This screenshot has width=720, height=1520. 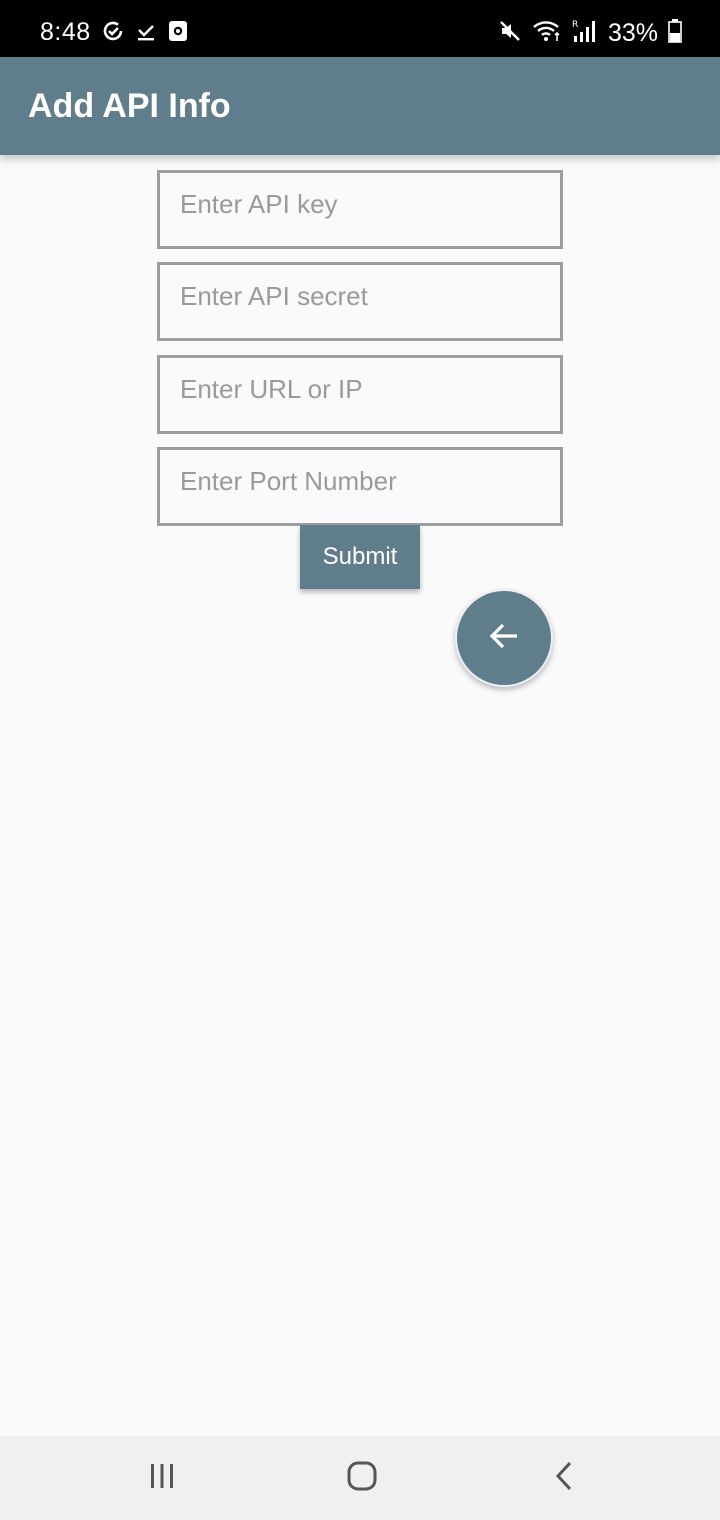 What do you see at coordinates (585, 33) in the screenshot?
I see `signal-icon: R` at bounding box center [585, 33].